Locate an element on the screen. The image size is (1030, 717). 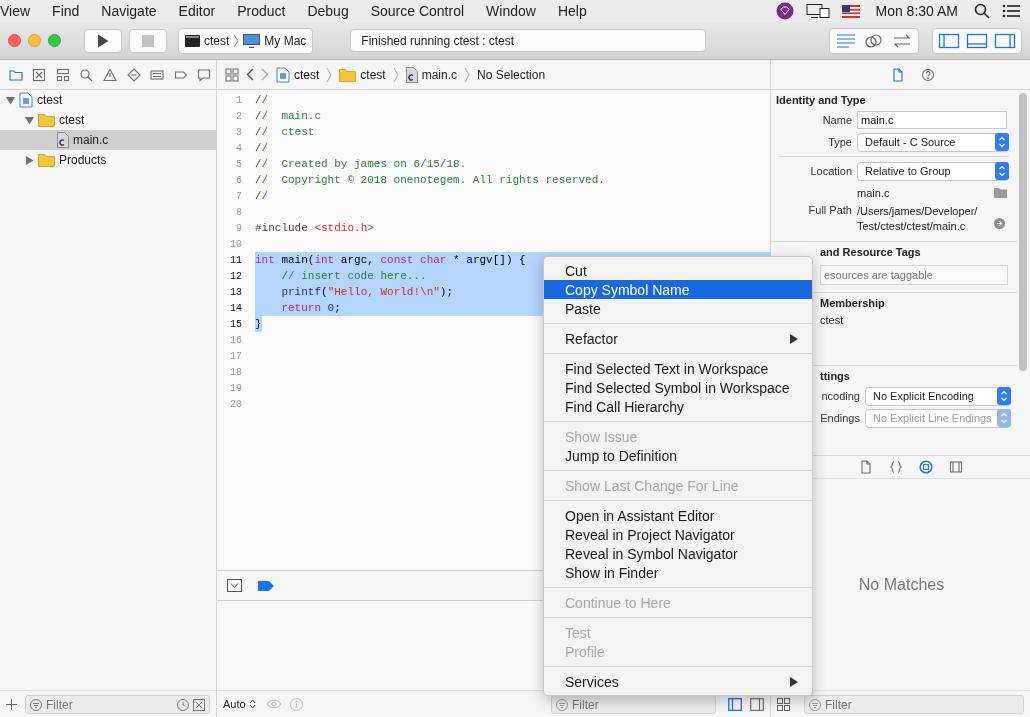
menu-item: Services is located at coordinates (678, 681).